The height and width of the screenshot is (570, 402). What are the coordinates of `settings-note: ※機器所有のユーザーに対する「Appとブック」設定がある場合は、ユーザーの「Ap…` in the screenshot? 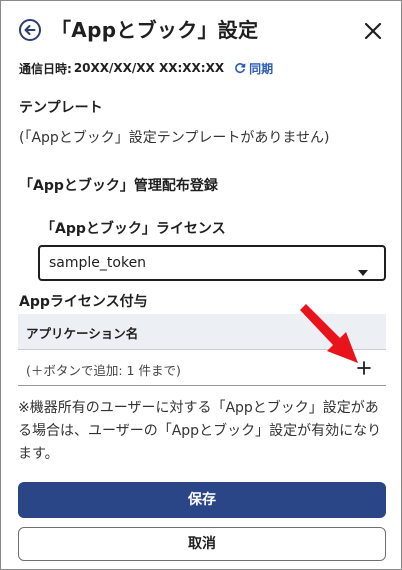 It's located at (200, 431).